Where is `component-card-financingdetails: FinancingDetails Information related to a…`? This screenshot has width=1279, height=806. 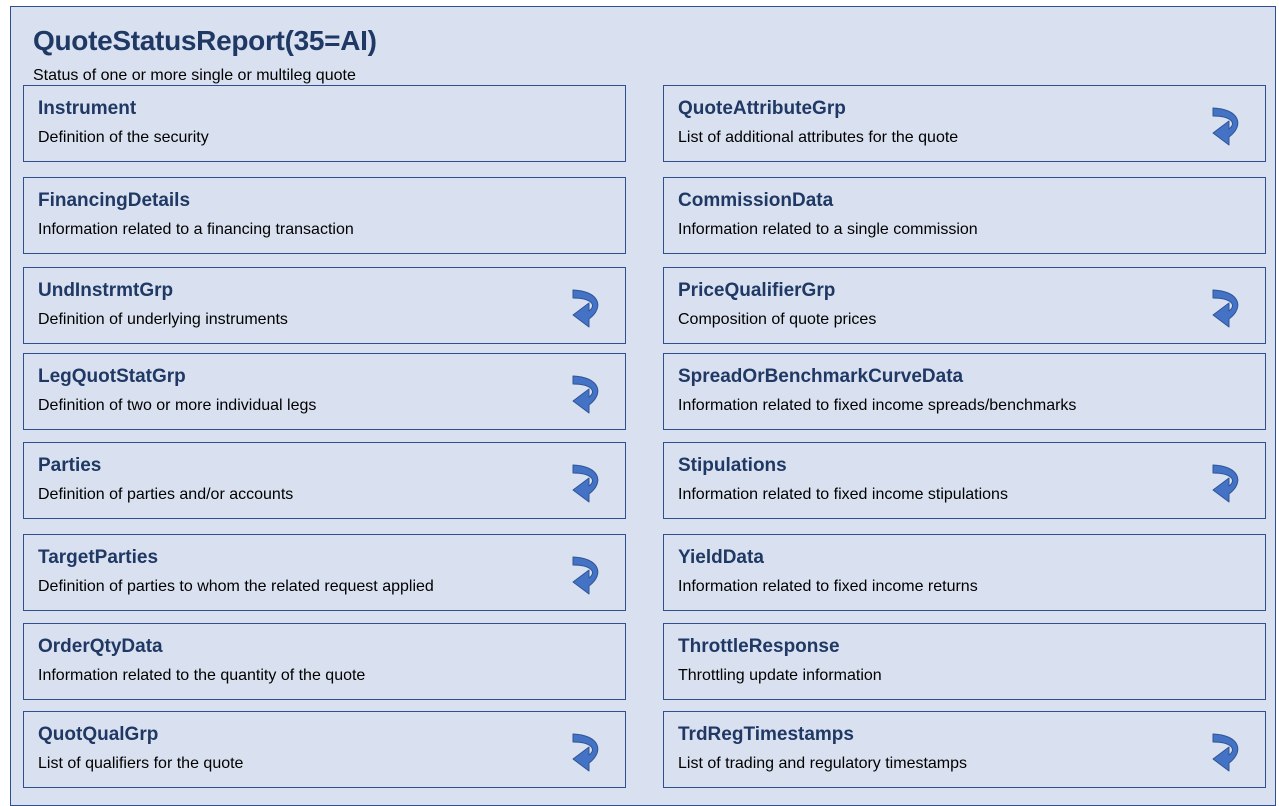
component-card-financingdetails: FinancingDetails Information related to a… is located at coordinates (324, 215).